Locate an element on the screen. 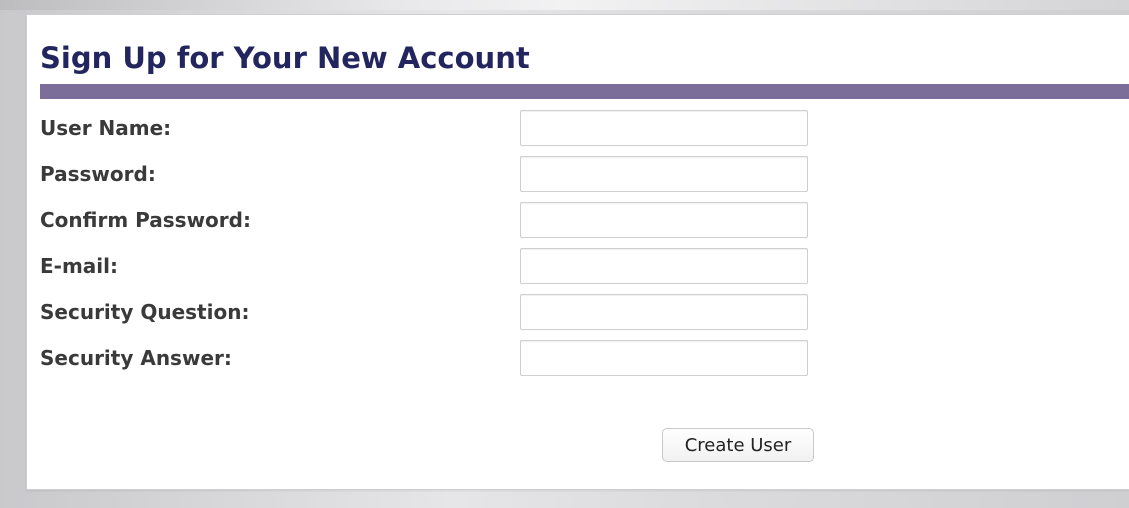 The width and height of the screenshot is (1129, 508). password-input is located at coordinates (664, 174).